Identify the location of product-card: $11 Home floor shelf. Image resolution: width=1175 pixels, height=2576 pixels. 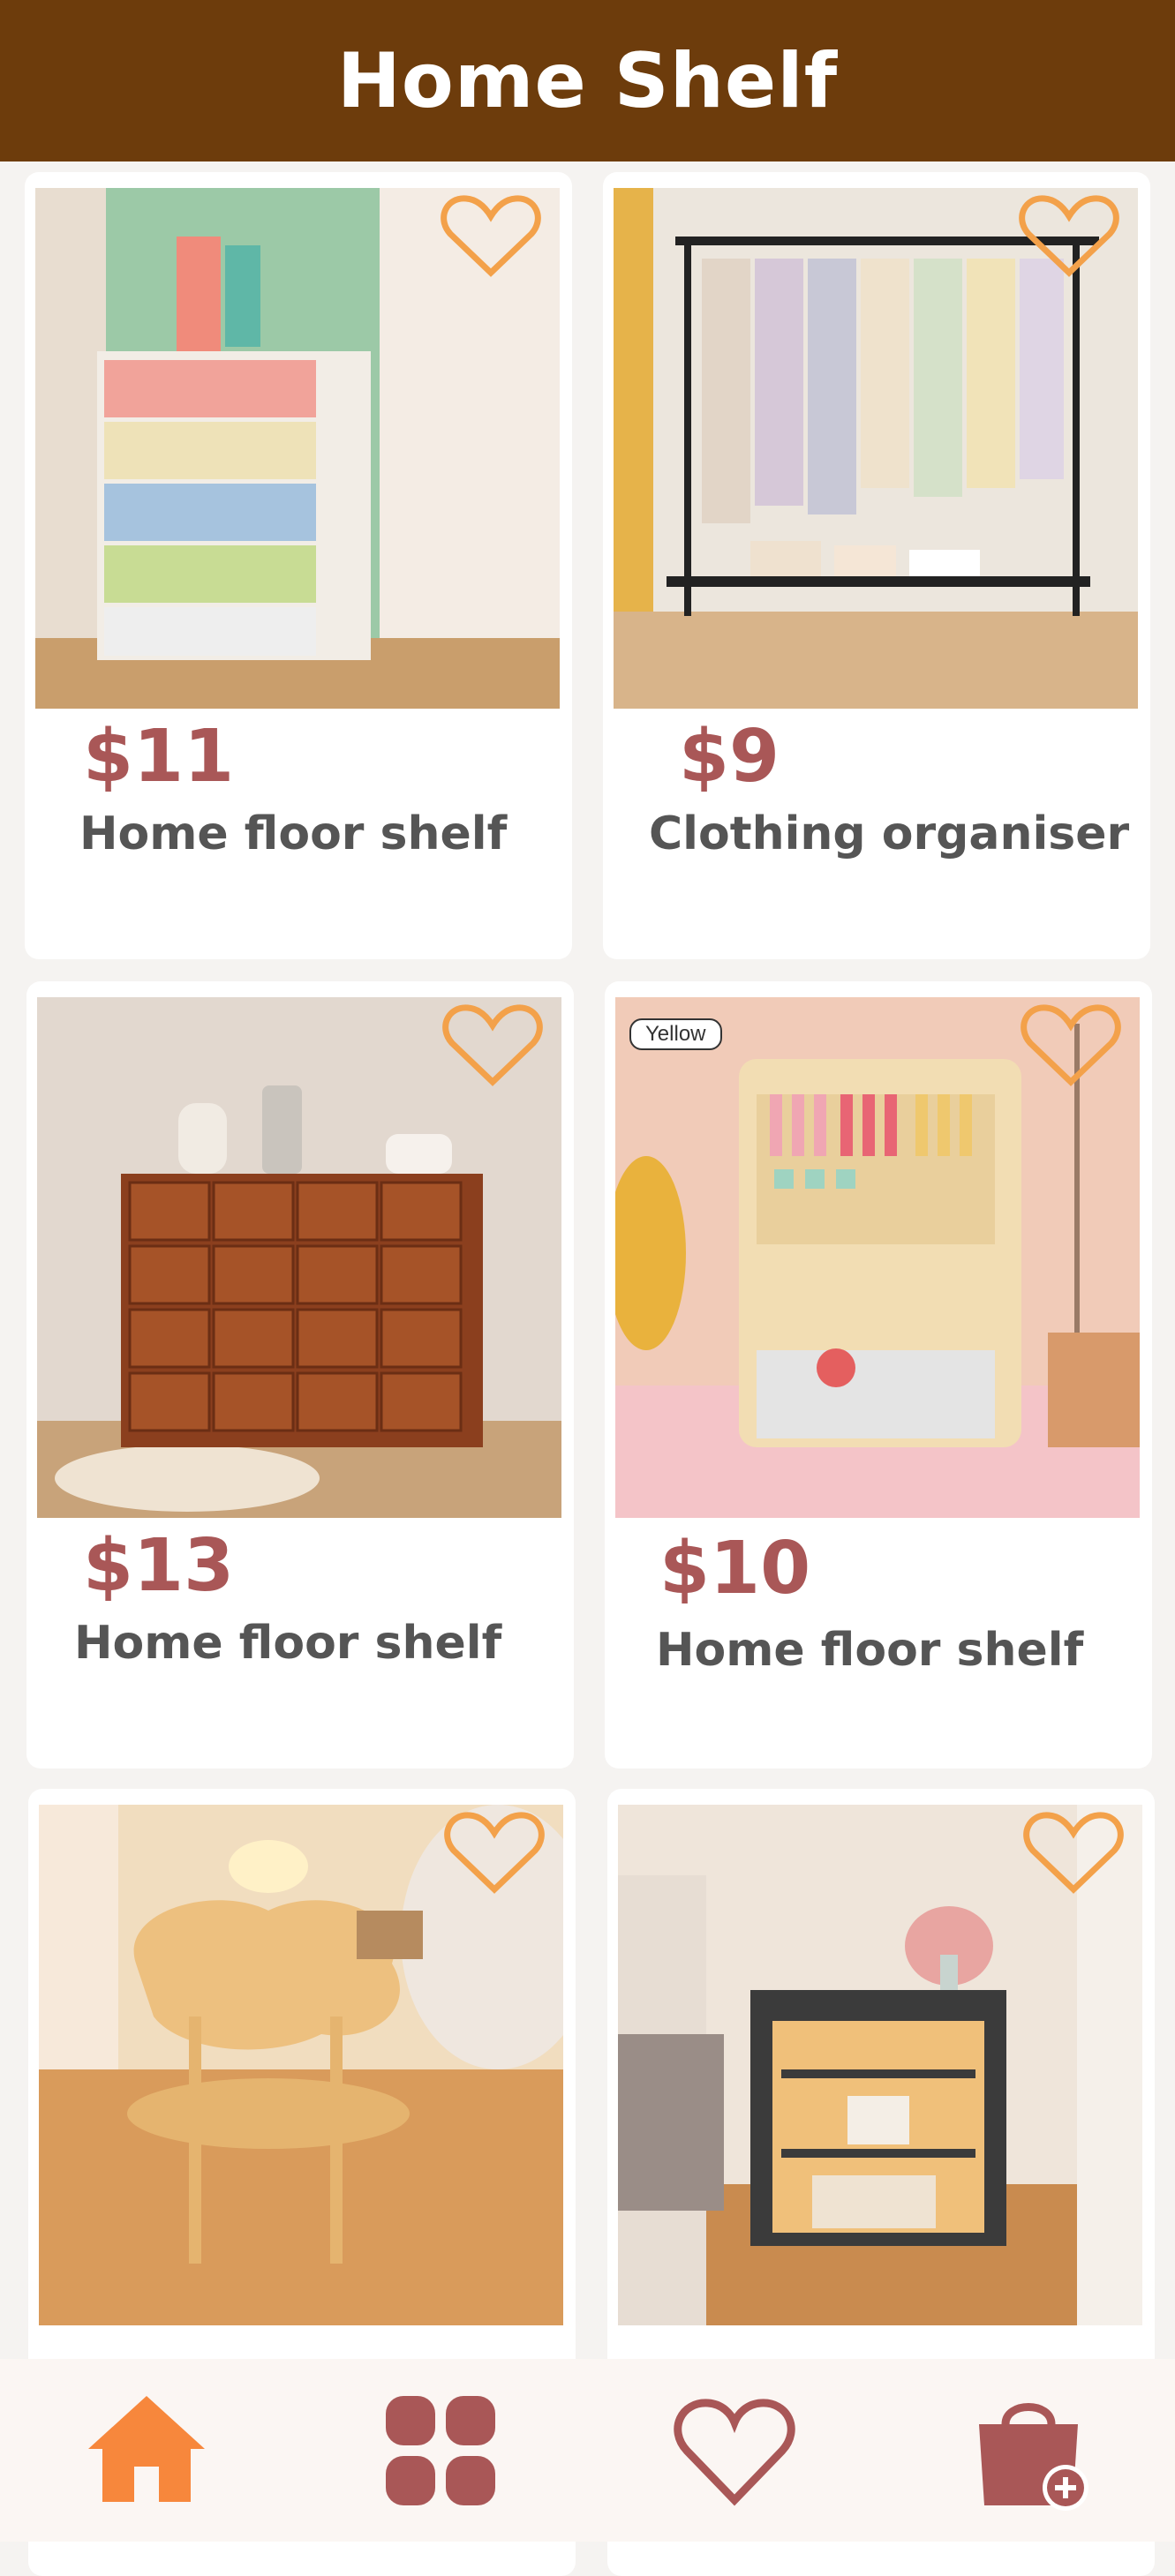
(298, 565).